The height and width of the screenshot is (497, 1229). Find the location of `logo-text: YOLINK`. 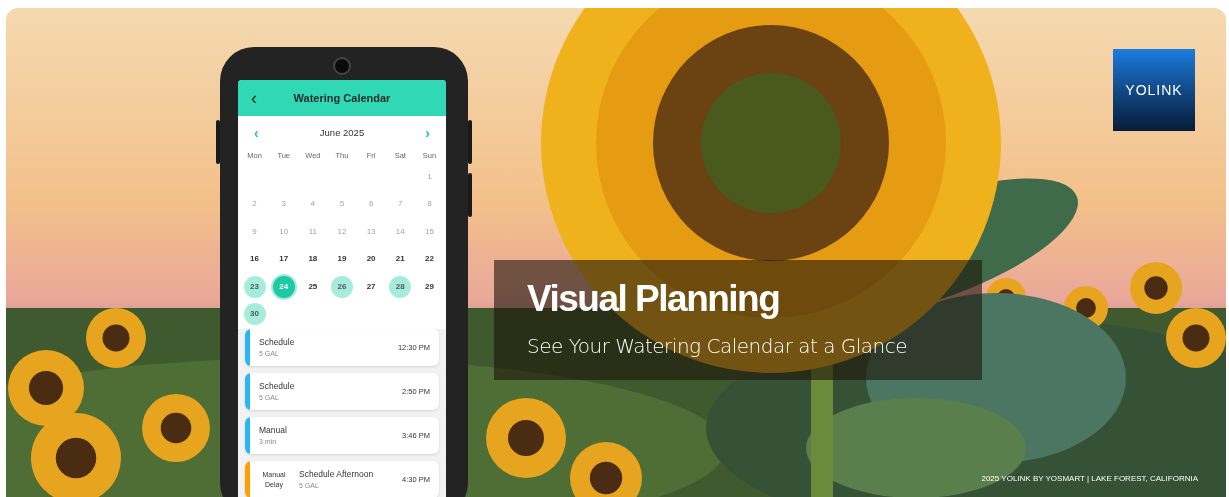

logo-text: YOLINK is located at coordinates (1154, 90).